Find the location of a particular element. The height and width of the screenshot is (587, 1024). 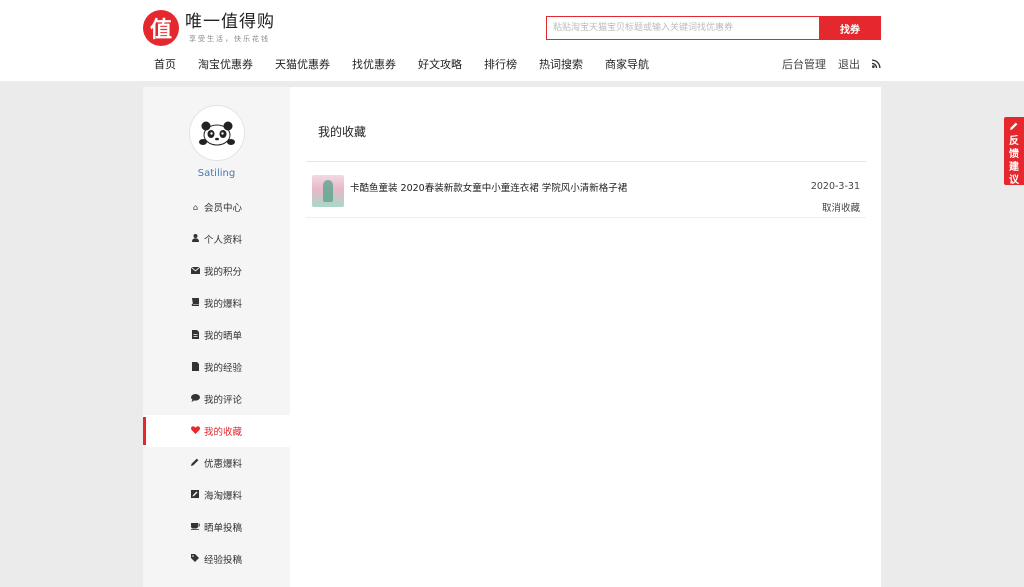

sidebar-item-experience-submit: 经验投稿 is located at coordinates (216, 559).